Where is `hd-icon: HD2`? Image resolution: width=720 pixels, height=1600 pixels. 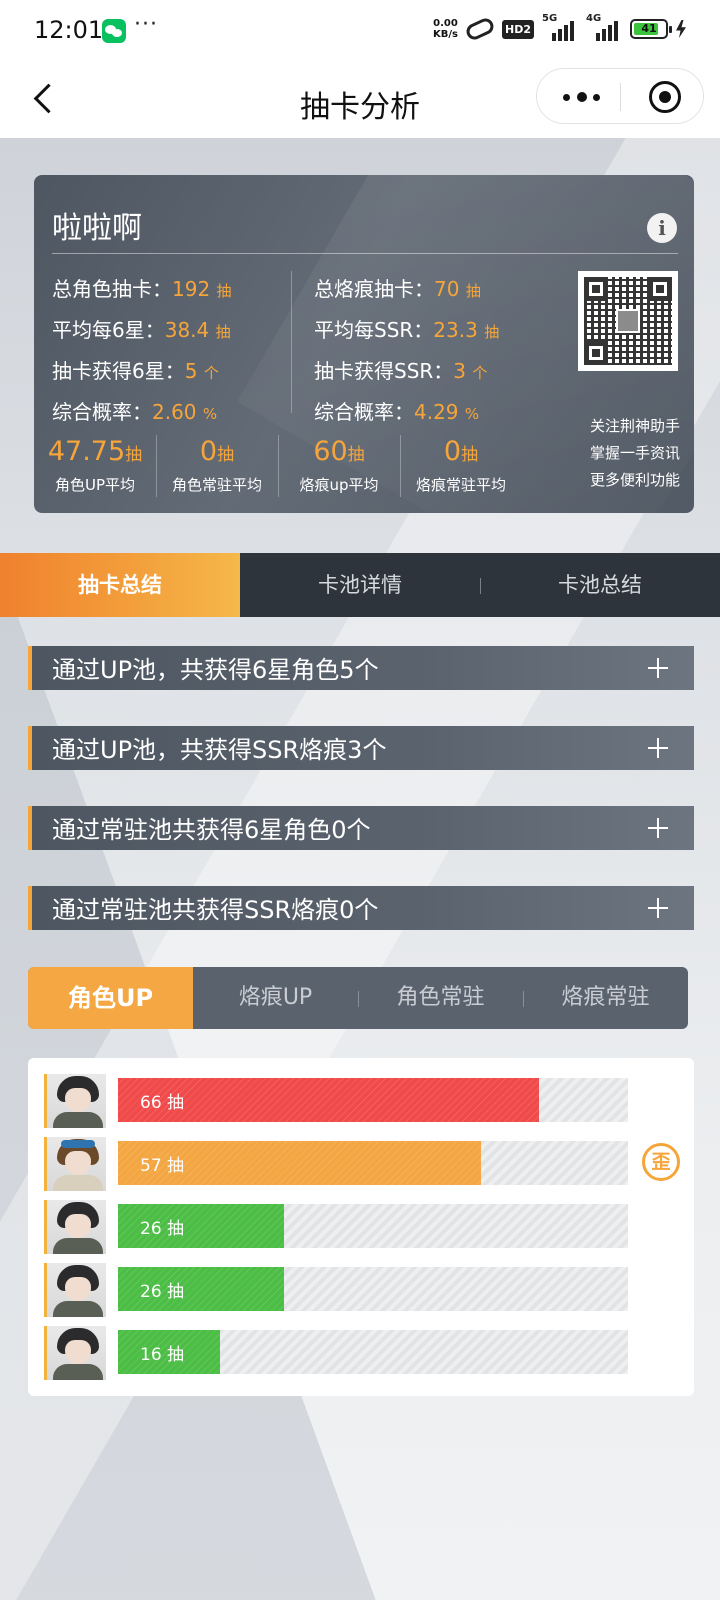
hd-icon: HD2 is located at coordinates (518, 29).